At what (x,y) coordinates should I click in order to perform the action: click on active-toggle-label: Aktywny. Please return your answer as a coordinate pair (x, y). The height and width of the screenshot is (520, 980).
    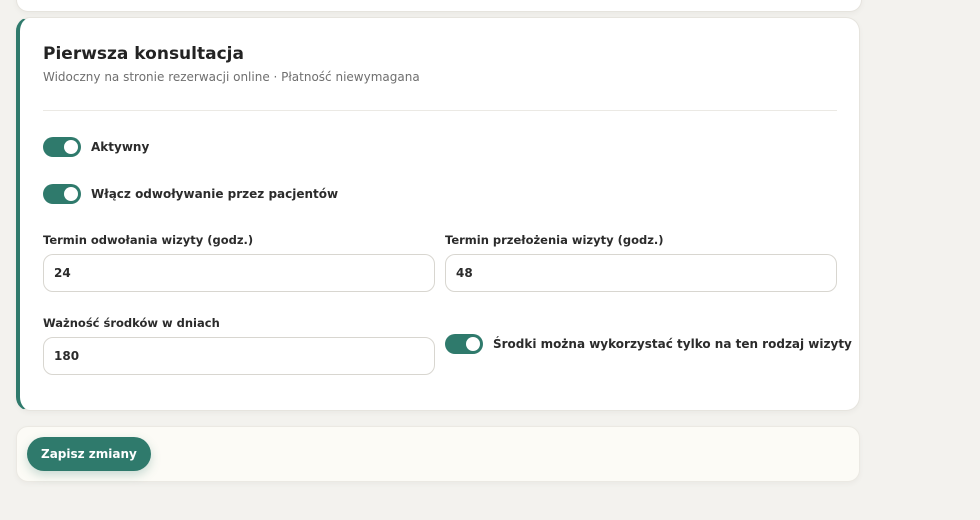
    Looking at the image, I should click on (120, 147).